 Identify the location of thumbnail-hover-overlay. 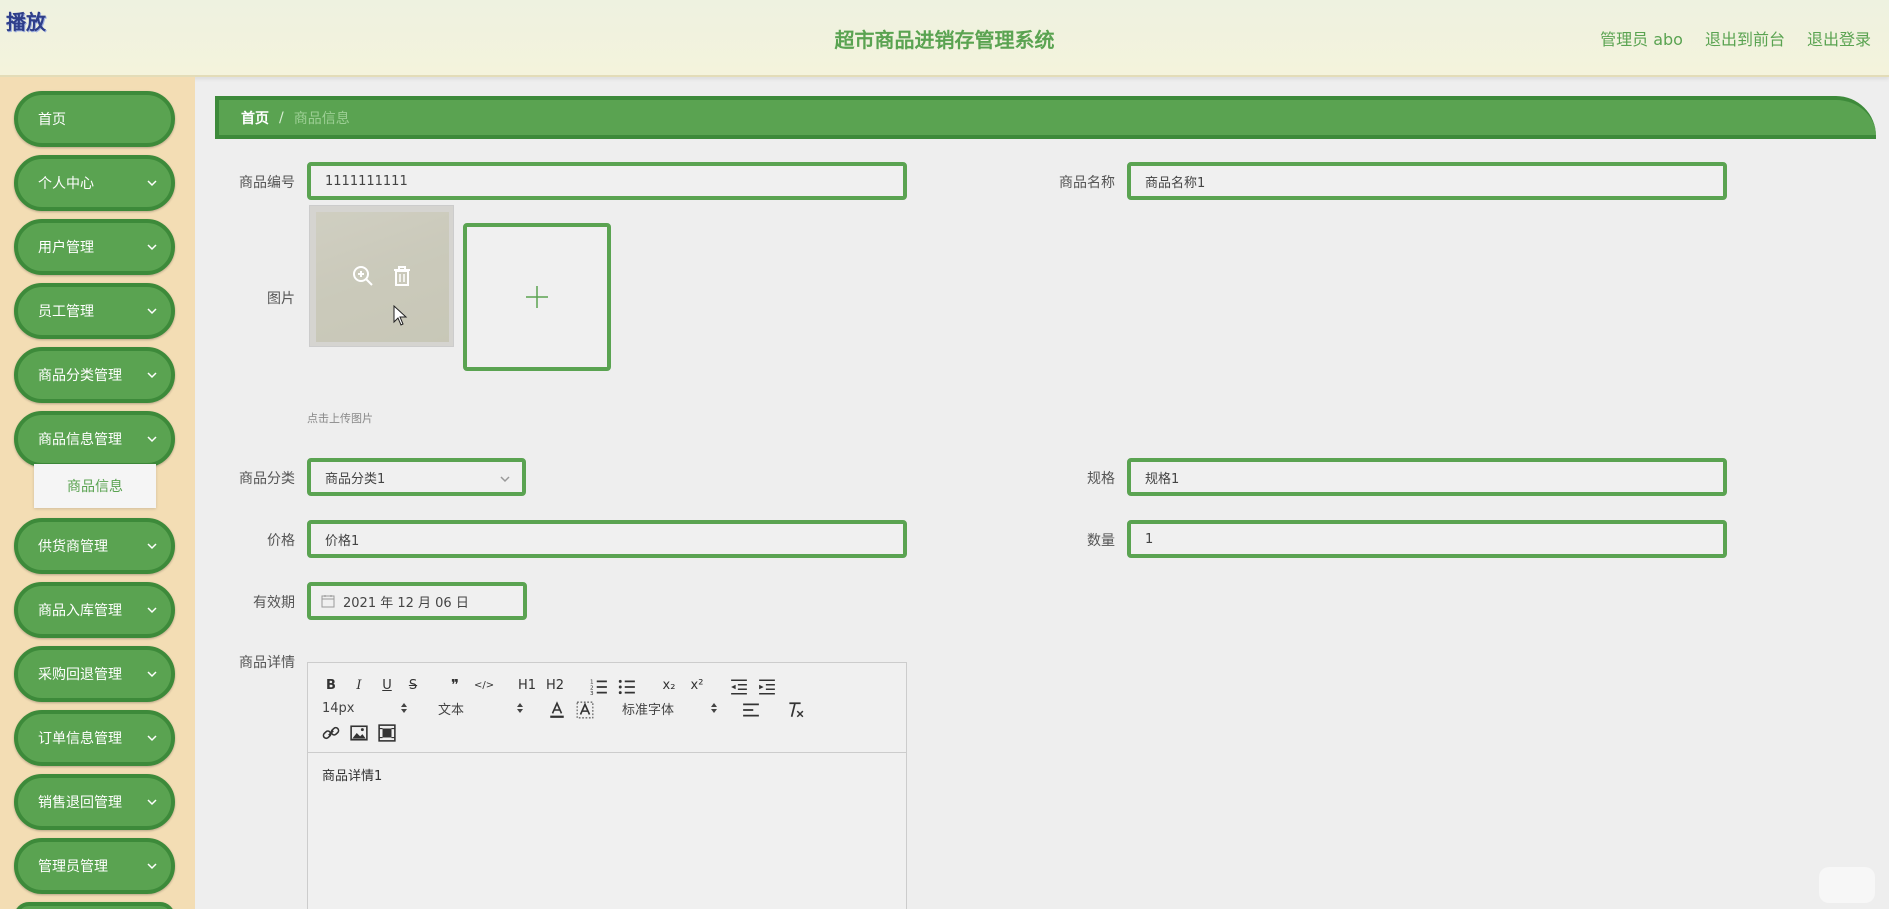
(381, 276).